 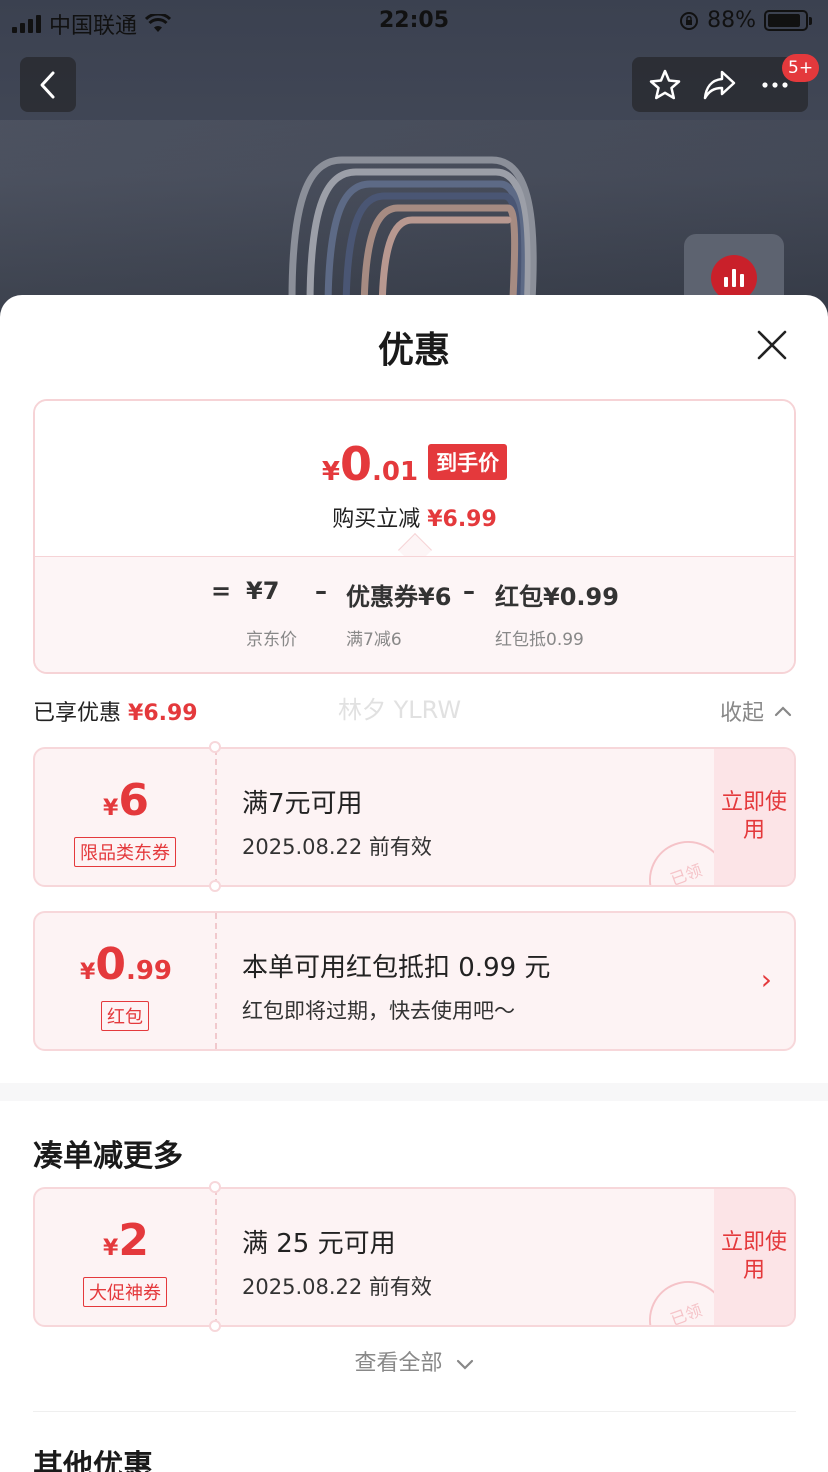 I want to click on instant-discount-amount: ¥6.99, so click(x=462, y=519).